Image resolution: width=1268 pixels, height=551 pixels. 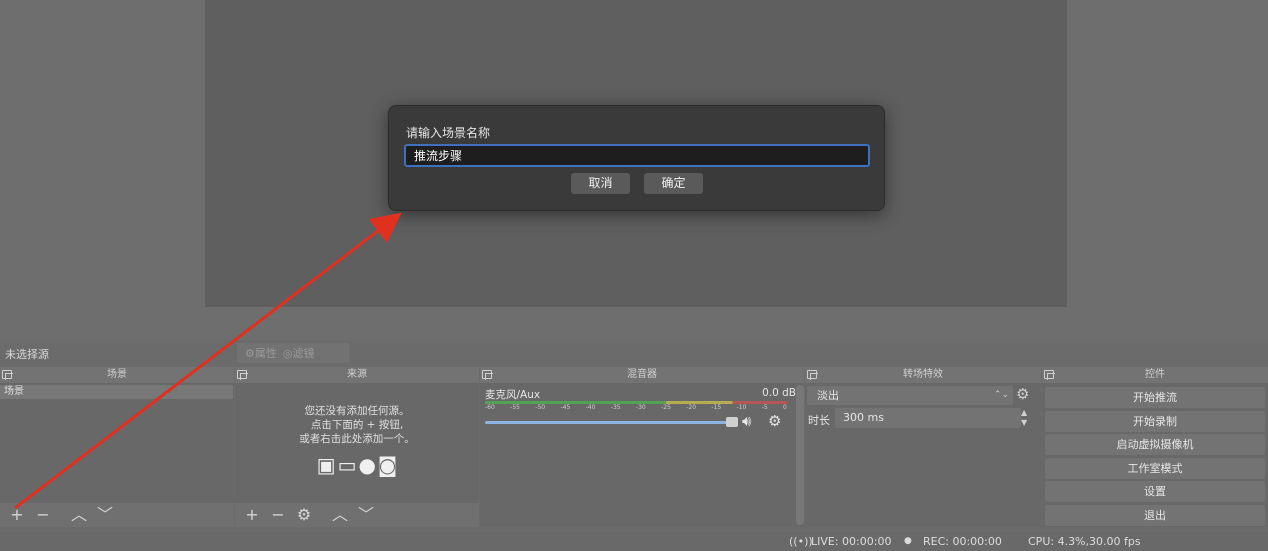 What do you see at coordinates (1084, 541) in the screenshot?
I see `cpu-status: CPU: 4.3%,30.00 fps` at bounding box center [1084, 541].